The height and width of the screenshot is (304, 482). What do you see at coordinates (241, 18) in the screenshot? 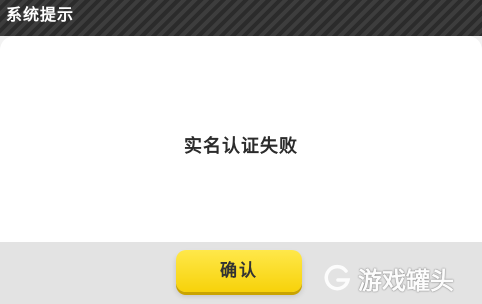
I see `dialog-title-bar: 系统提示` at bounding box center [241, 18].